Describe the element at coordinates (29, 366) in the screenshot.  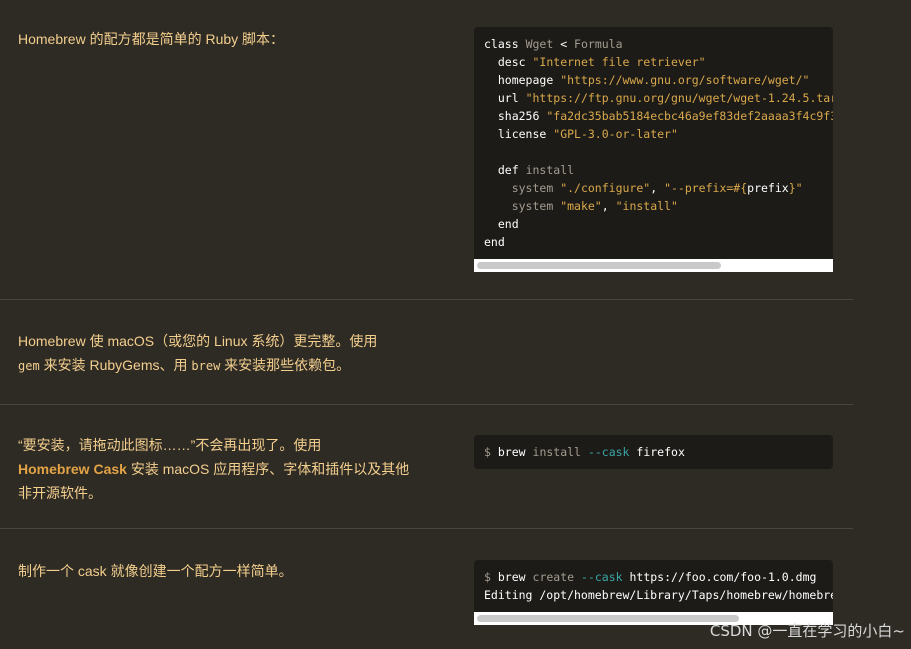
I see `inline-code-gem: gem` at that location.